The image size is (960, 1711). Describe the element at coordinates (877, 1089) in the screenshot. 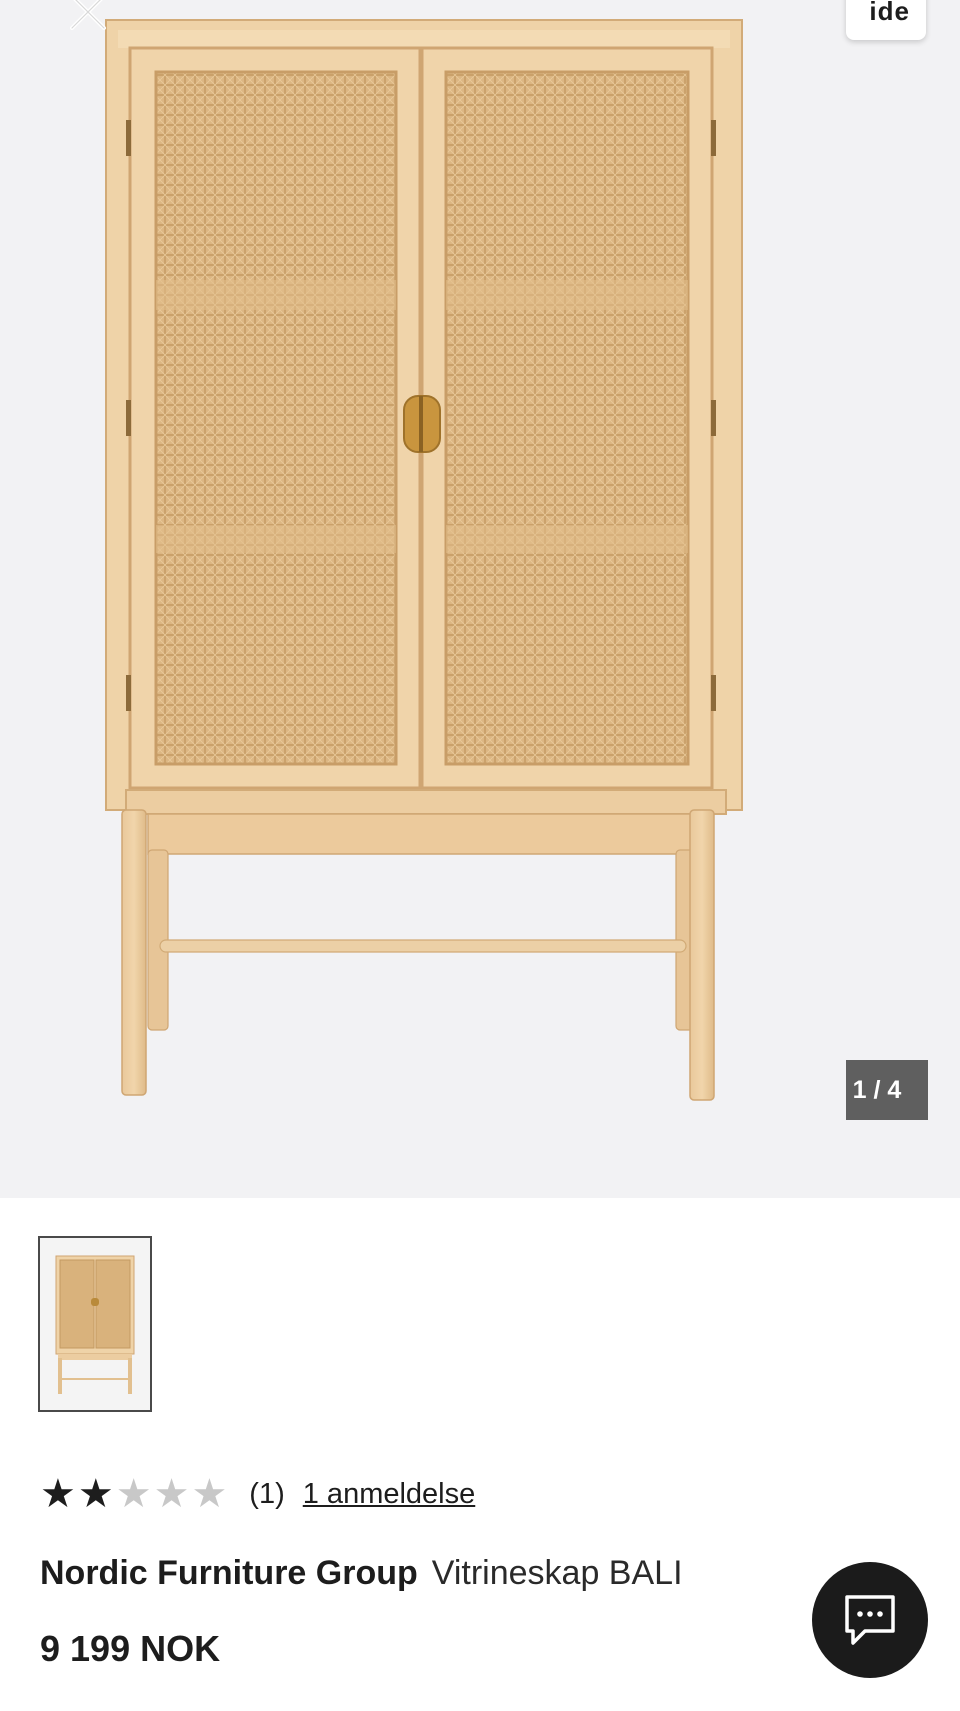

I see `image-counter-label: 1 / 4` at that location.